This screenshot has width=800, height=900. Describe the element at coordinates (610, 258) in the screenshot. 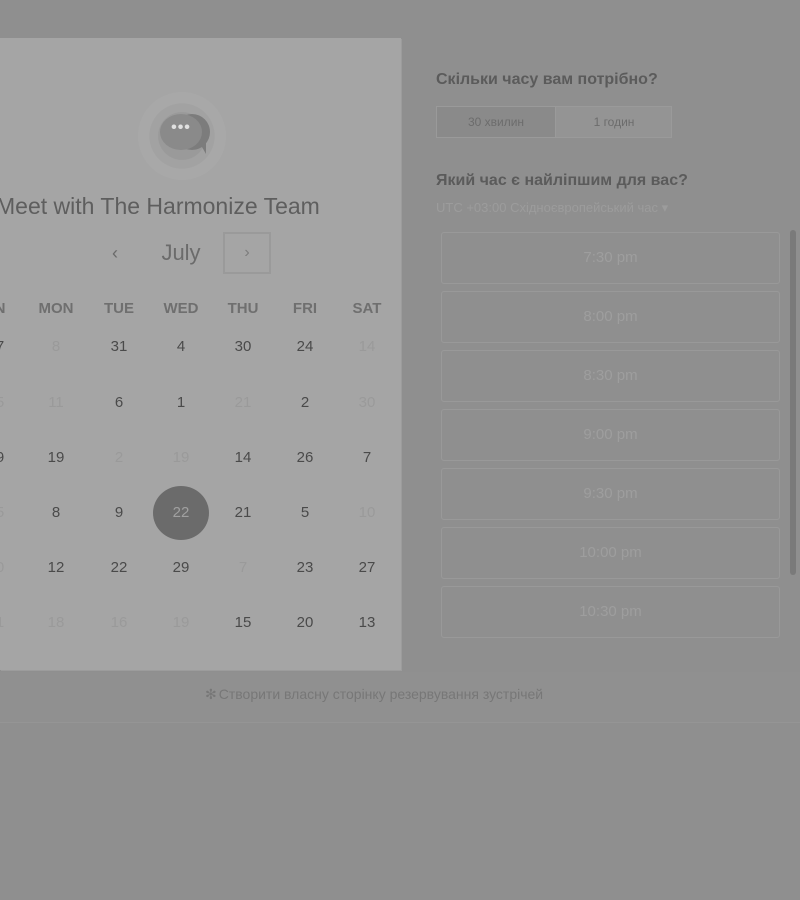

I see `time-slot: 7:30 pm` at that location.